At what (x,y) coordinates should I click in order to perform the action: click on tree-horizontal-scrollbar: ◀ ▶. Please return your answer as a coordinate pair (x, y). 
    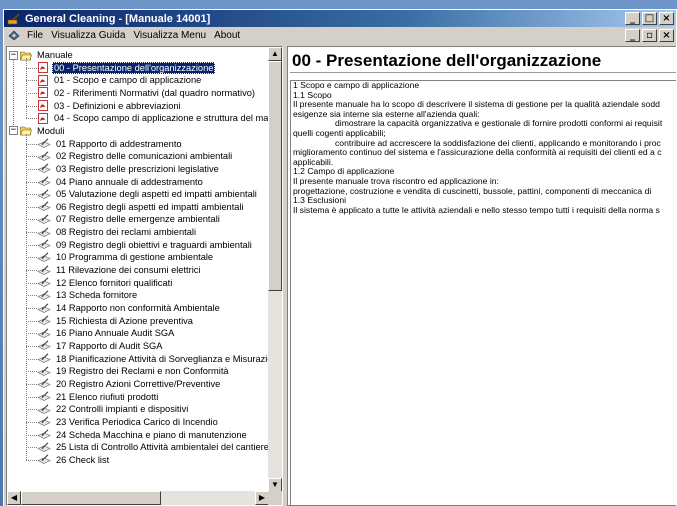
    Looking at the image, I should click on (138, 498).